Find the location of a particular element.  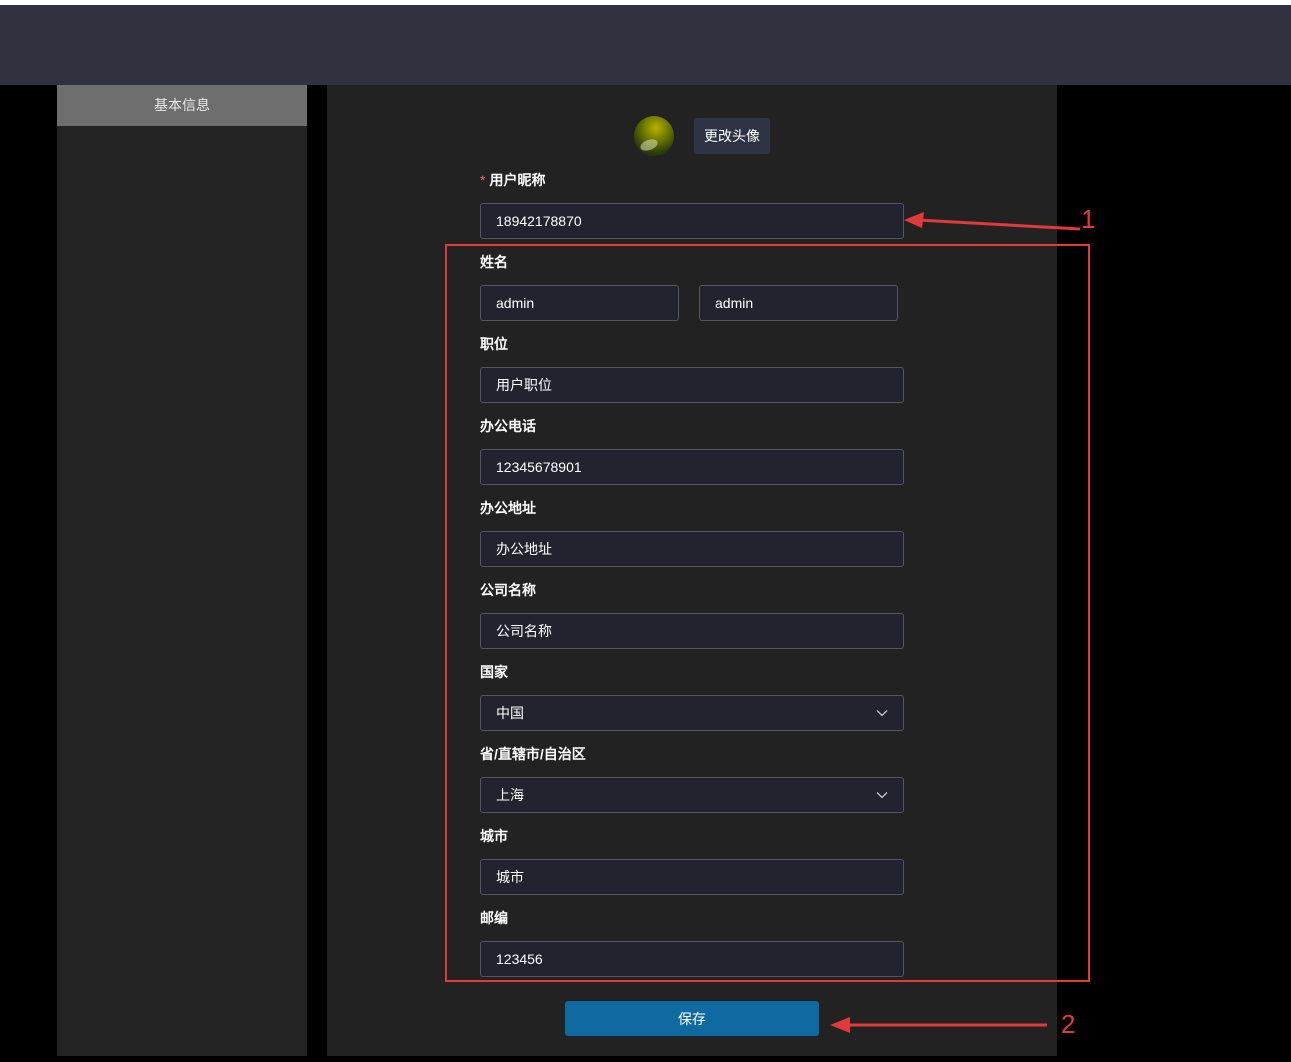

avatar-row: 更改头像 is located at coordinates (702, 136).